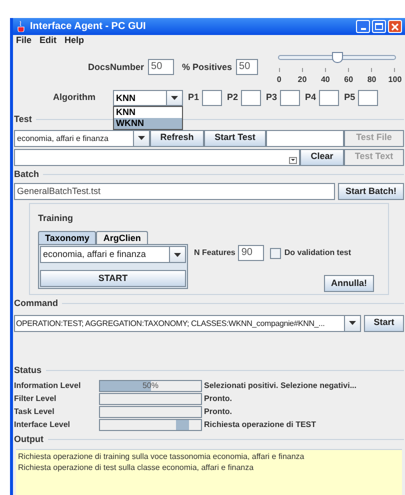  I want to click on slider-track, so click(337, 57).